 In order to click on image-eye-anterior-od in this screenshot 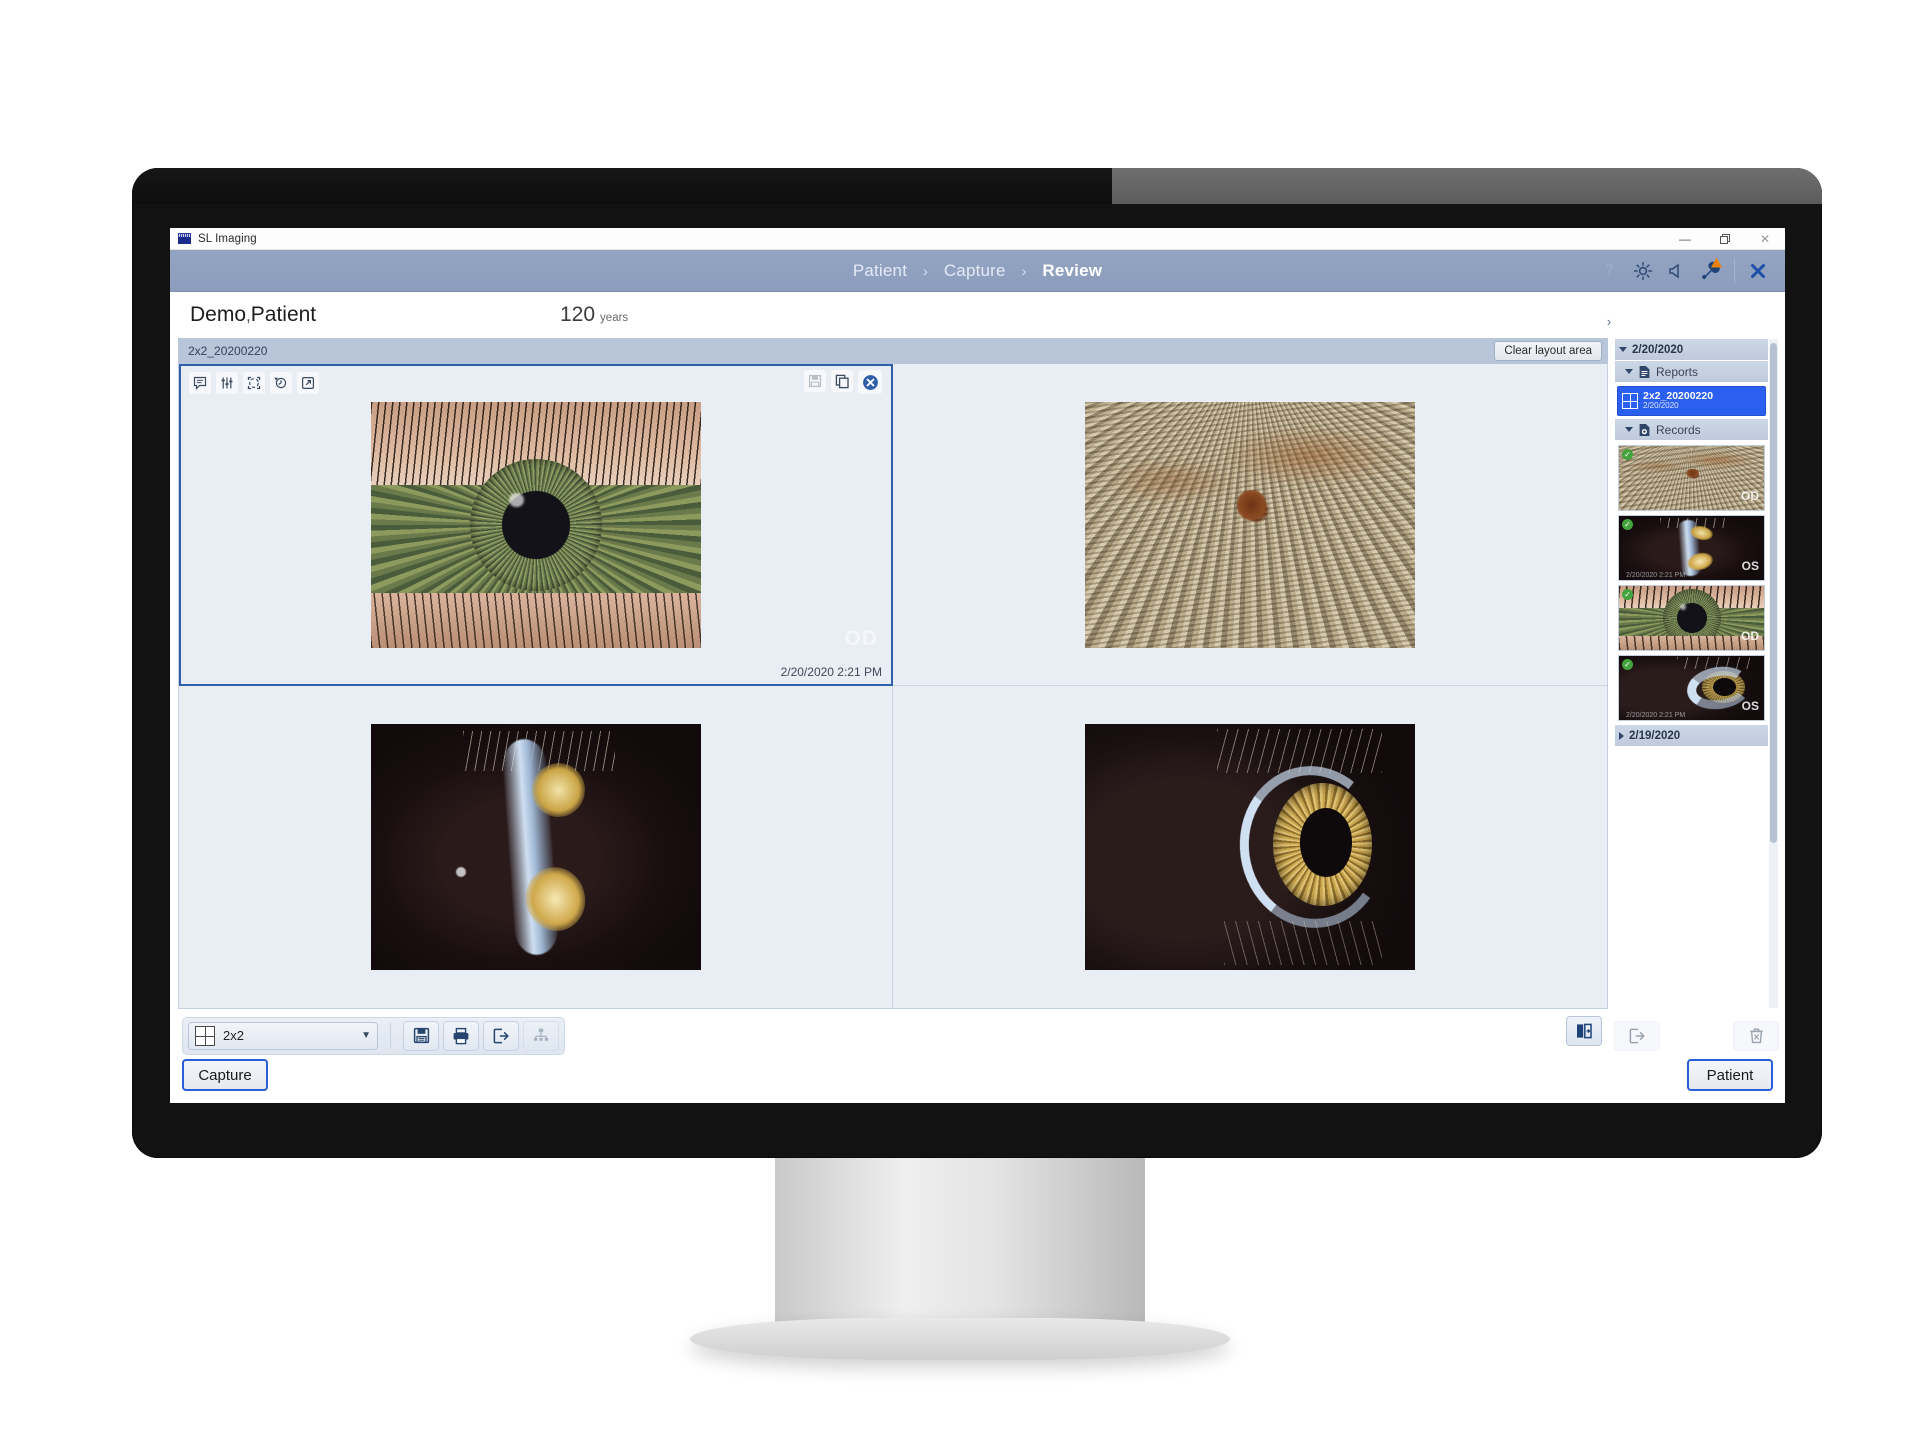, I will do `click(535, 524)`.